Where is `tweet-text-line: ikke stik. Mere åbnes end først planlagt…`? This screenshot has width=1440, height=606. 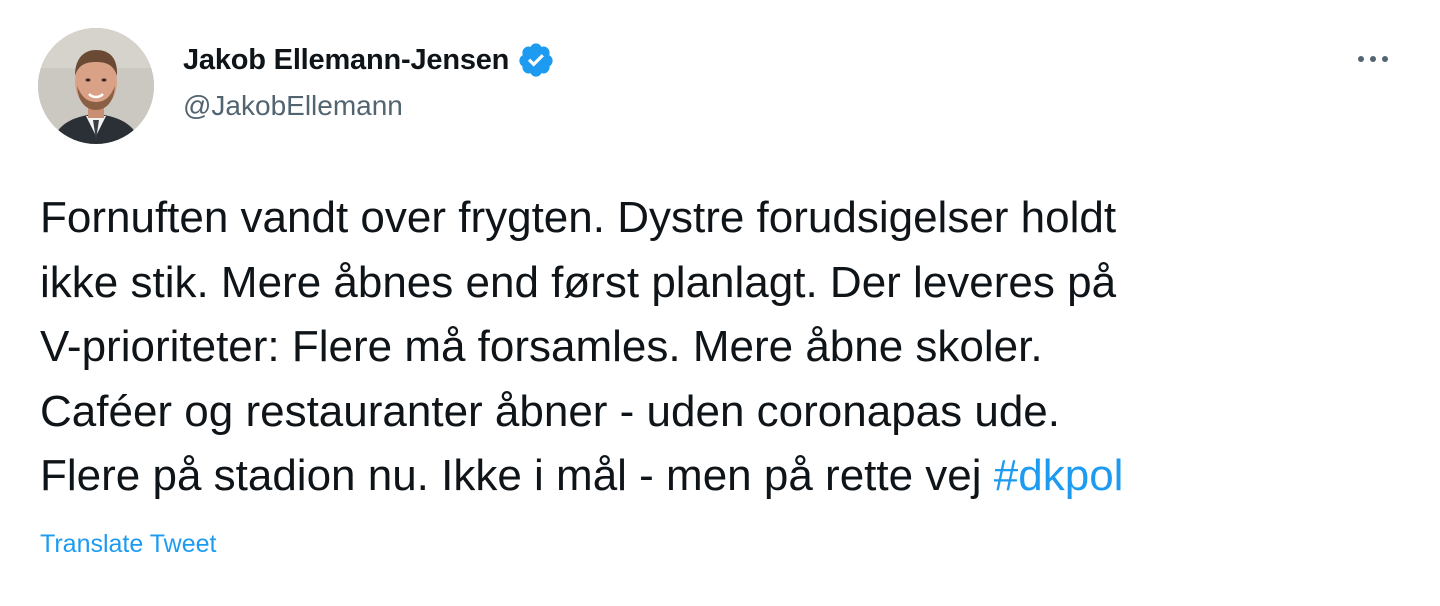 tweet-text-line: ikke stik. Mere åbnes end først planlagt… is located at coordinates (578, 282).